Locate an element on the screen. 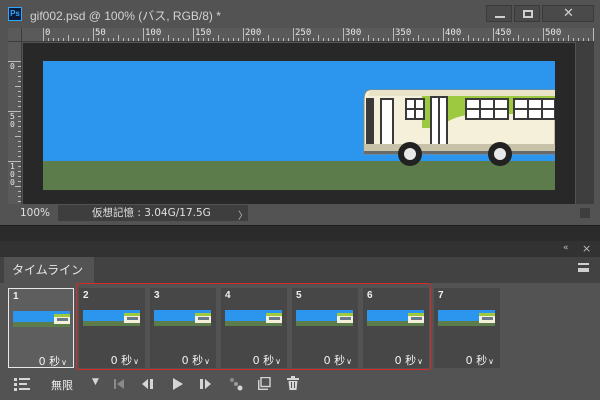 This screenshot has height=400, width=600. animation-frame: 4 0 秒∨ is located at coordinates (254, 328).